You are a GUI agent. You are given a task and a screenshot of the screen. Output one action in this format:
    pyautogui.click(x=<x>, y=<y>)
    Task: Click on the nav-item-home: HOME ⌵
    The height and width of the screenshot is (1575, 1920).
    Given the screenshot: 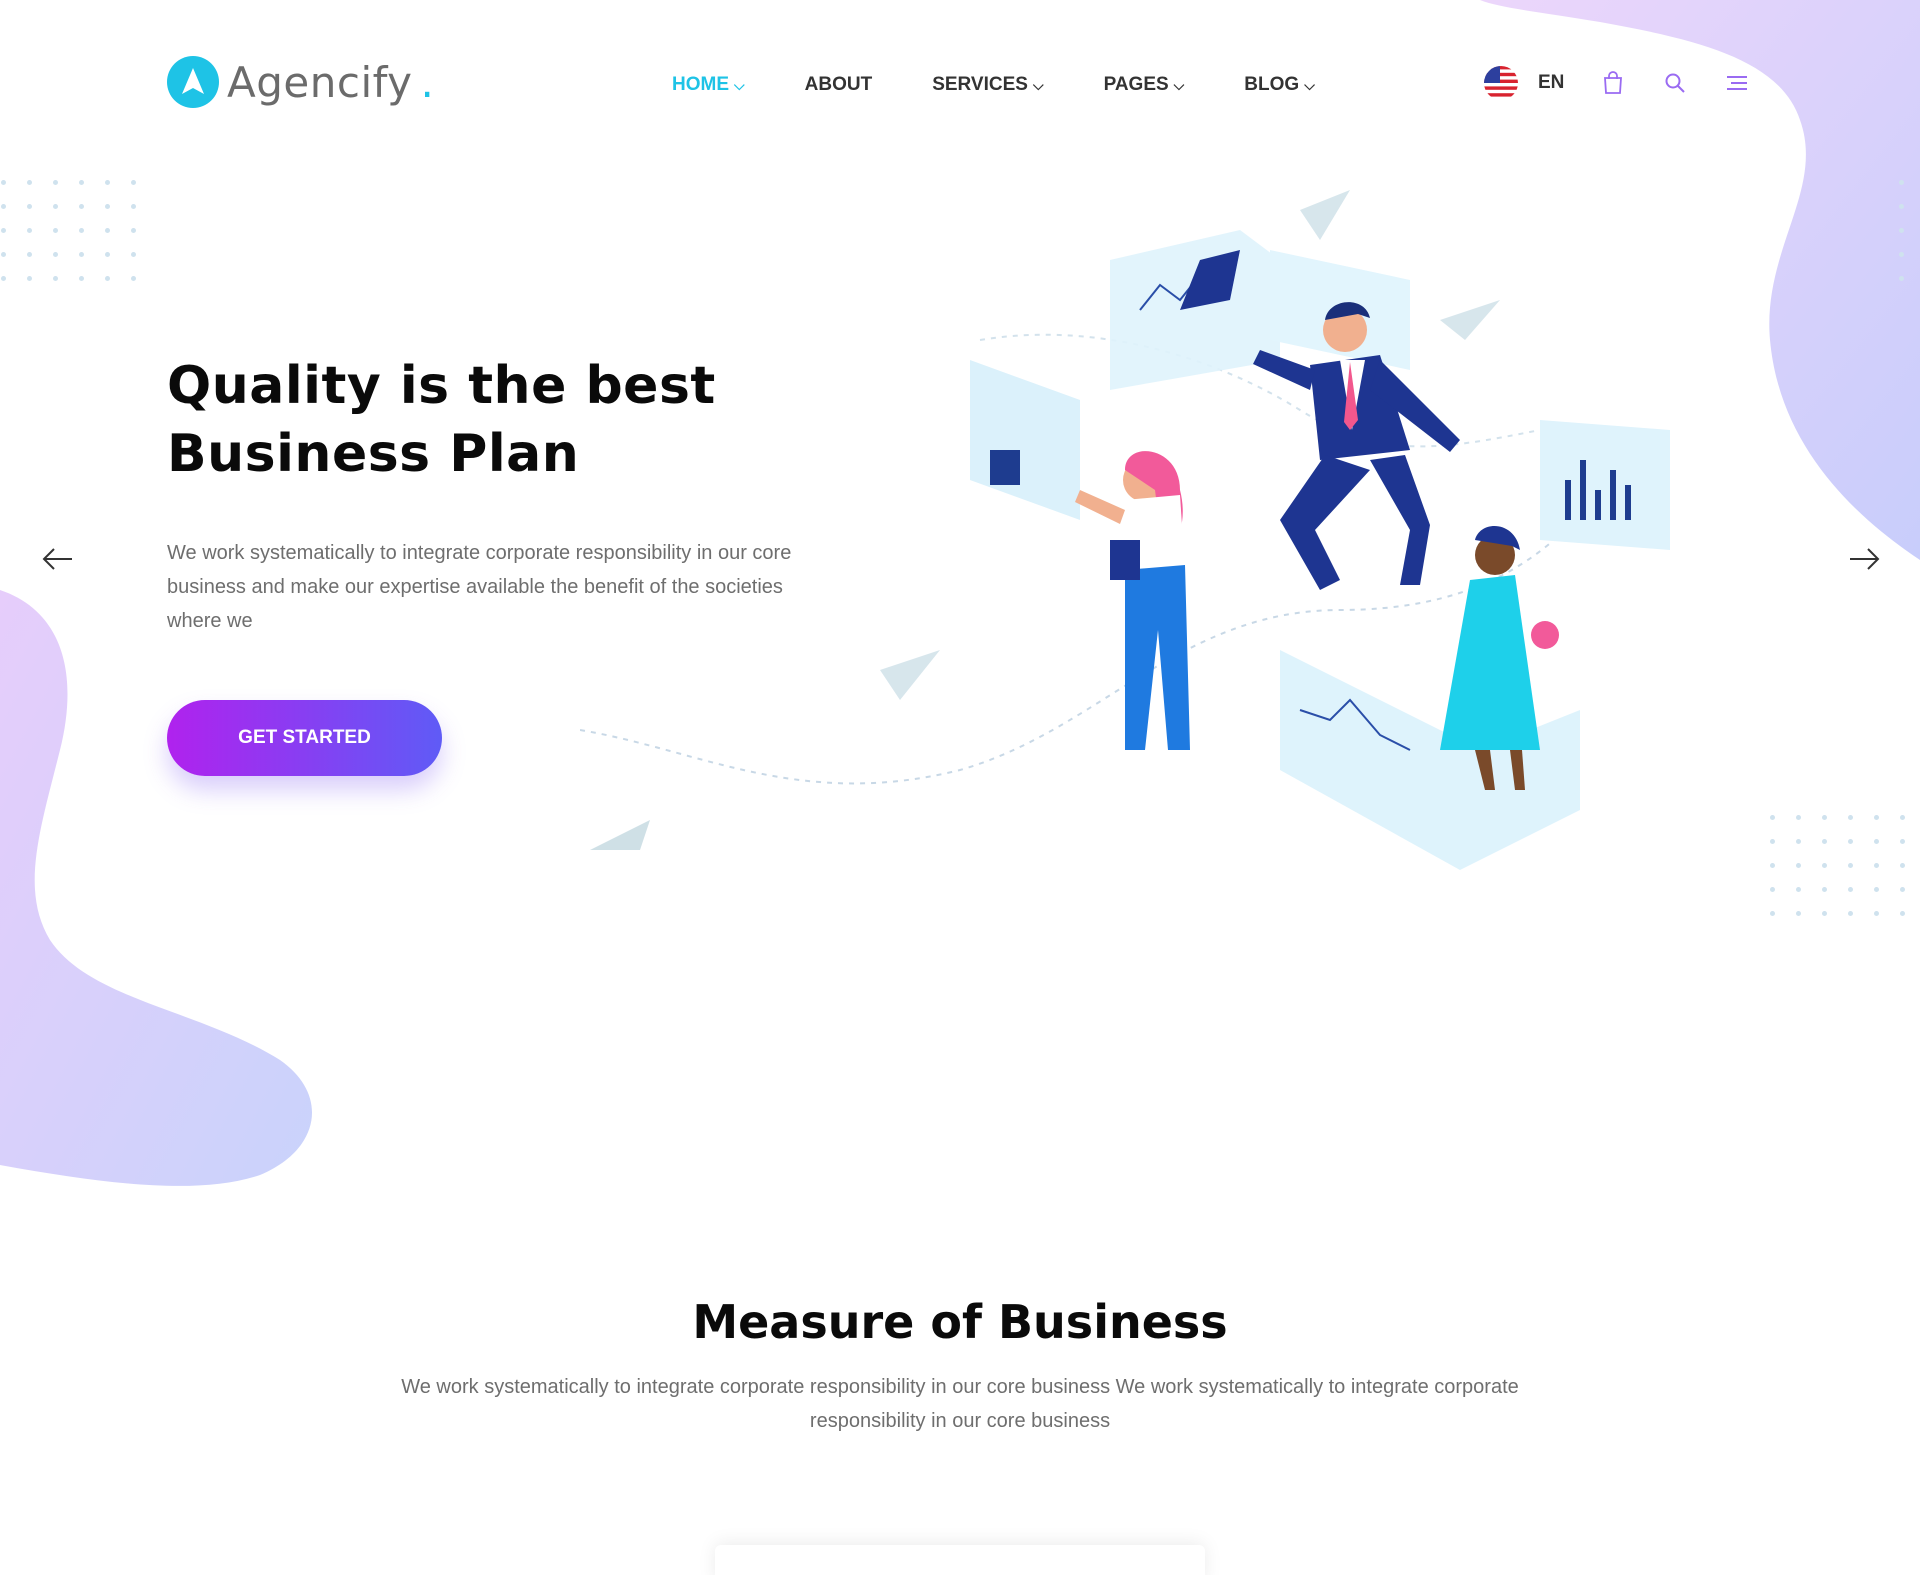 What is the action you would take?
    pyautogui.click(x=708, y=85)
    